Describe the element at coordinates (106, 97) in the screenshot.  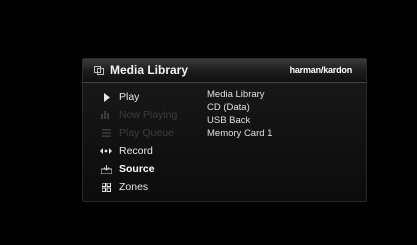
I see `play-icon` at that location.